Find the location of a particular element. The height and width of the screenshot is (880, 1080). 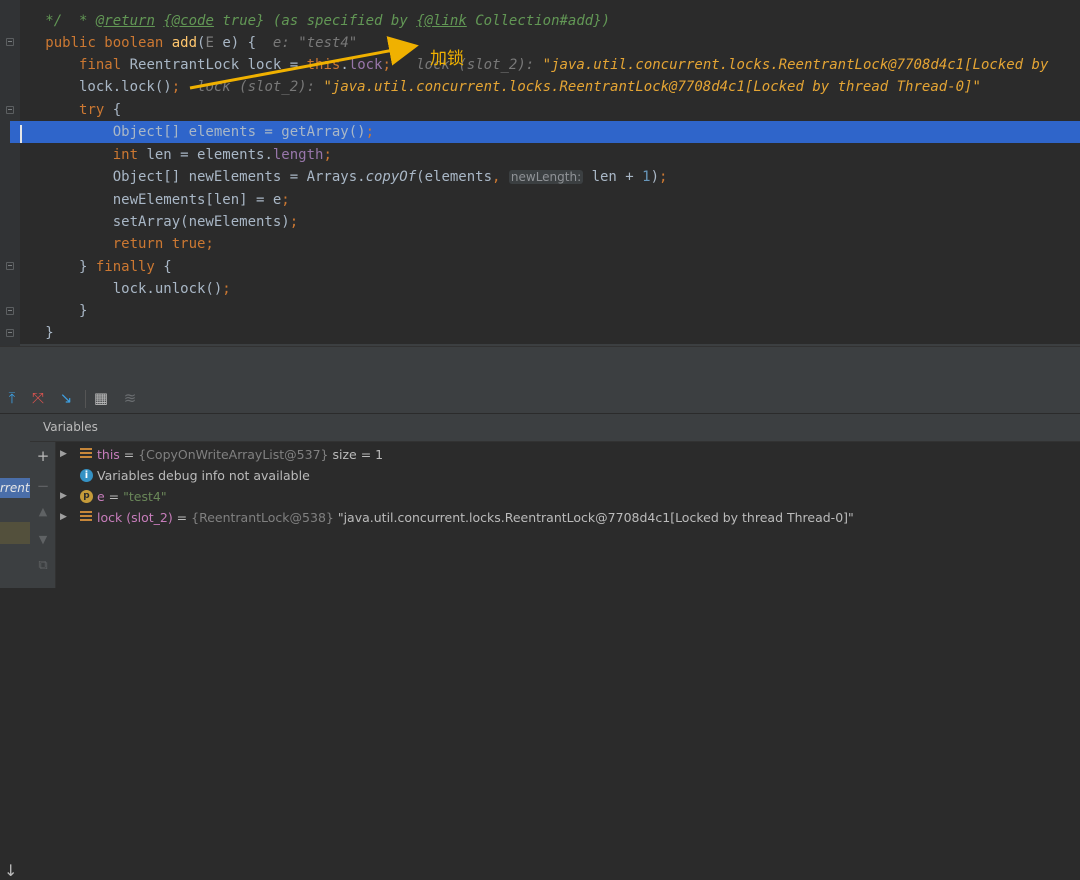

execution-point-line: Object[] elements = getArray(); is located at coordinates (545, 132).